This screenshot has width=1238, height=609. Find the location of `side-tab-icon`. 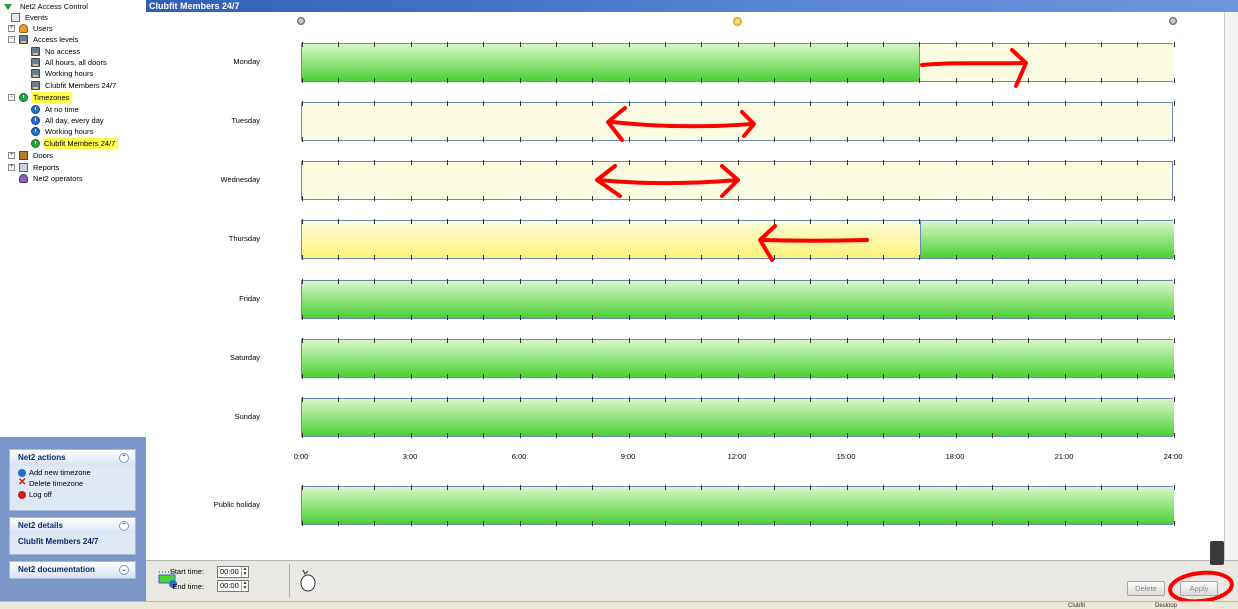

side-tab-icon is located at coordinates (1217, 553).